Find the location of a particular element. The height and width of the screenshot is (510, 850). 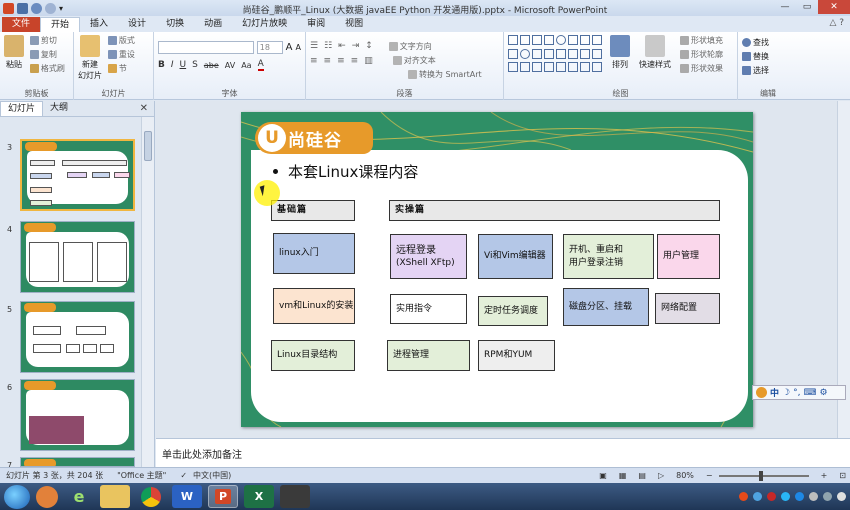

normal-view-icon: ▣ is located at coordinates (603, 475).